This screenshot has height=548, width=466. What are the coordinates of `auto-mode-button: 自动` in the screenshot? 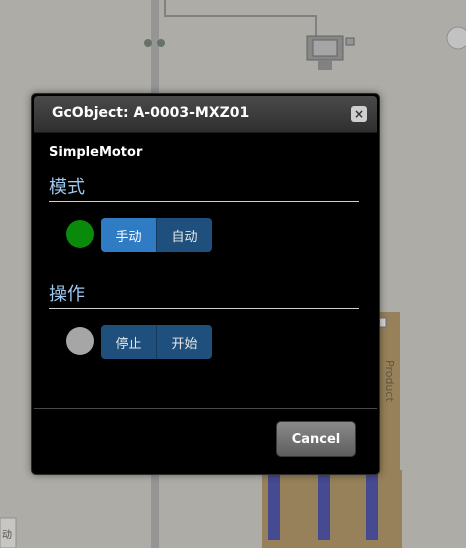 It's located at (184, 235).